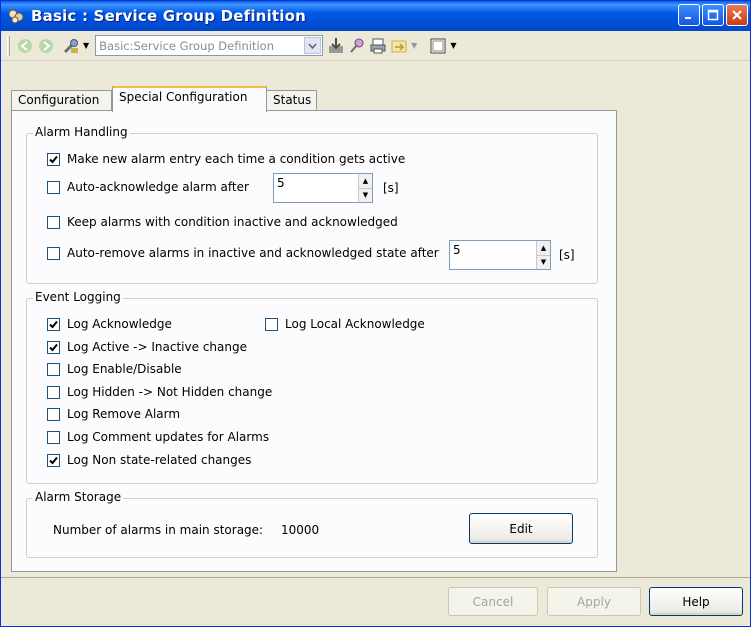 This screenshot has height=627, width=751. Describe the element at coordinates (169, 16) in the screenshot. I see `window-title: Basic : Service Group Definition` at that location.